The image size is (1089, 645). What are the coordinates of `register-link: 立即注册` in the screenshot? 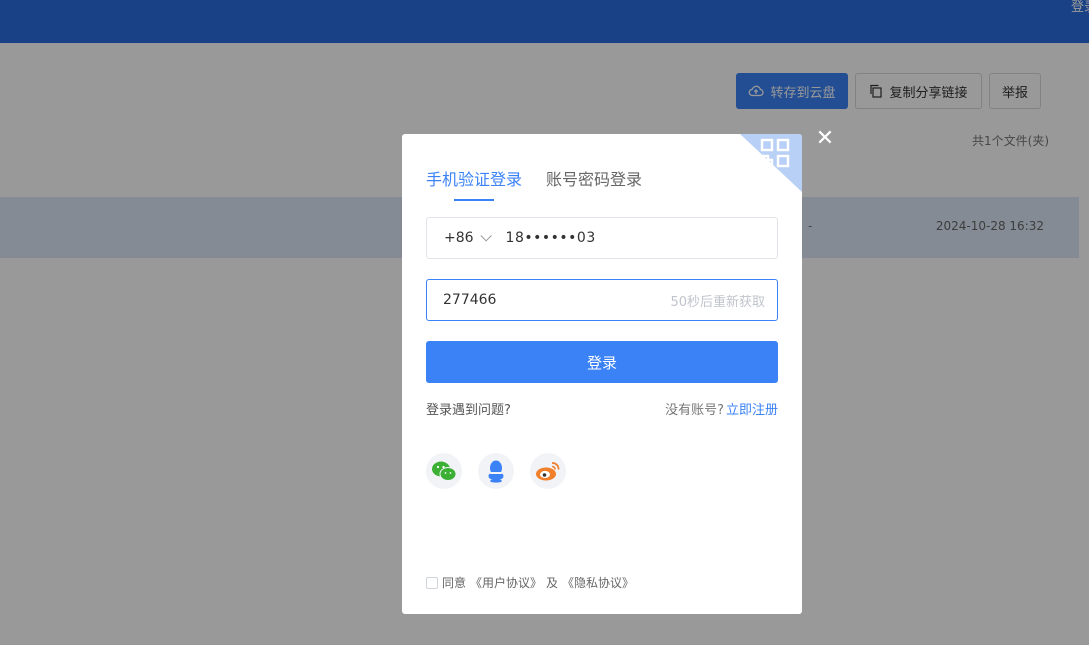 It's located at (752, 410).